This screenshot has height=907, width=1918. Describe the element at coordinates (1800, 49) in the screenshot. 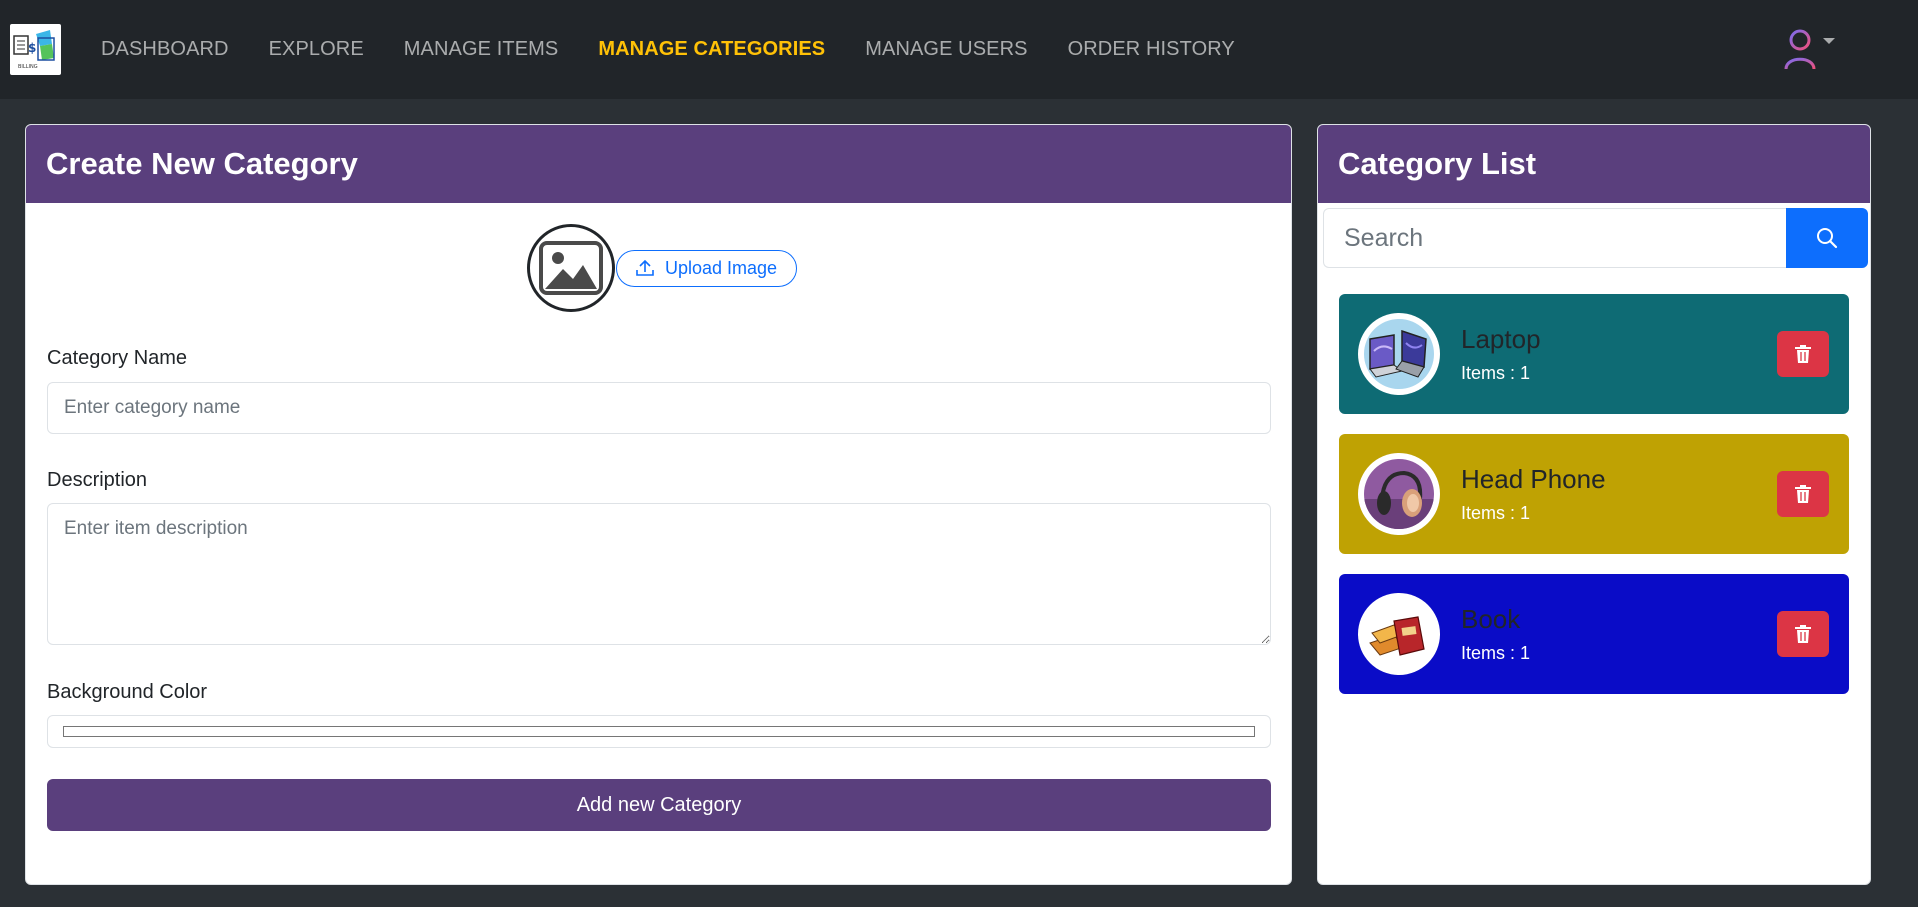

I see `user-avatar-icon` at that location.